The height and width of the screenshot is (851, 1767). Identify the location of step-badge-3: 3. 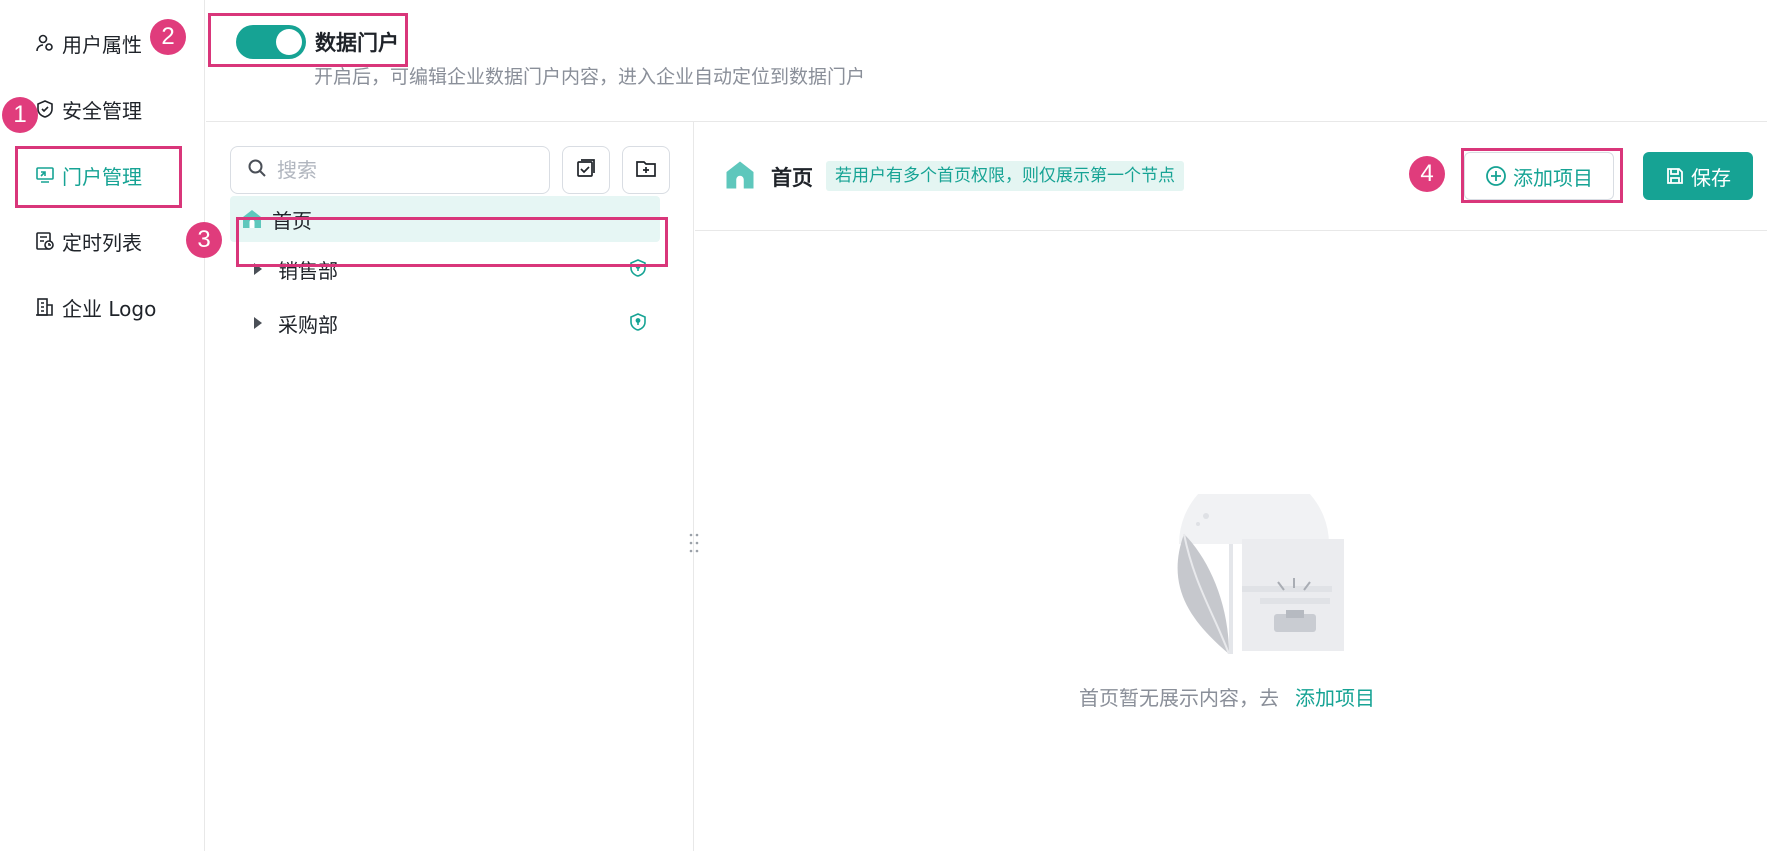
(204, 240).